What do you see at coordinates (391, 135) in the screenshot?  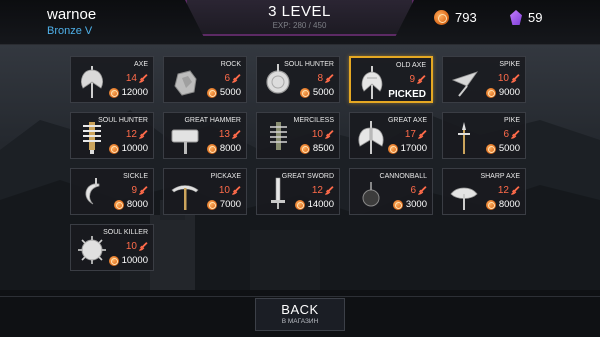 I see `weapon-card: GREAT AXE 17 17000` at bounding box center [391, 135].